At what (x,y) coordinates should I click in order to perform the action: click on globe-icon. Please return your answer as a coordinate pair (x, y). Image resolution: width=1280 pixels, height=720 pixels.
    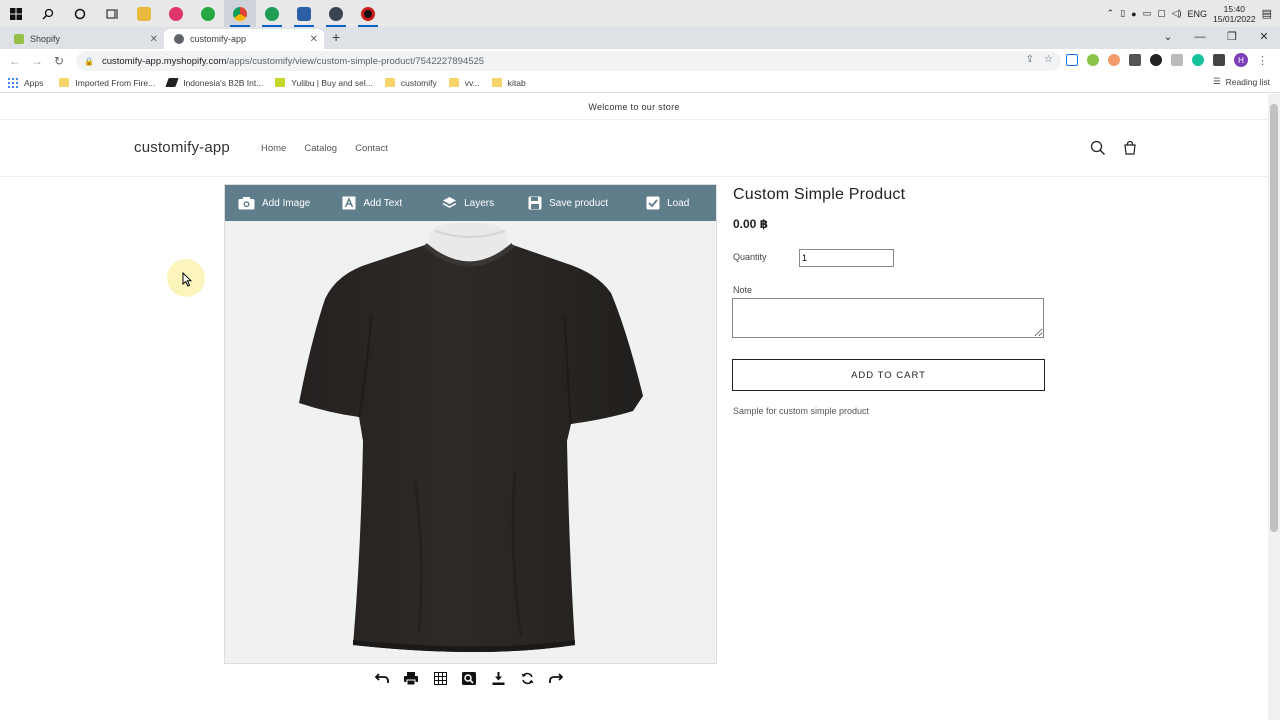
    Looking at the image, I should click on (179, 39).